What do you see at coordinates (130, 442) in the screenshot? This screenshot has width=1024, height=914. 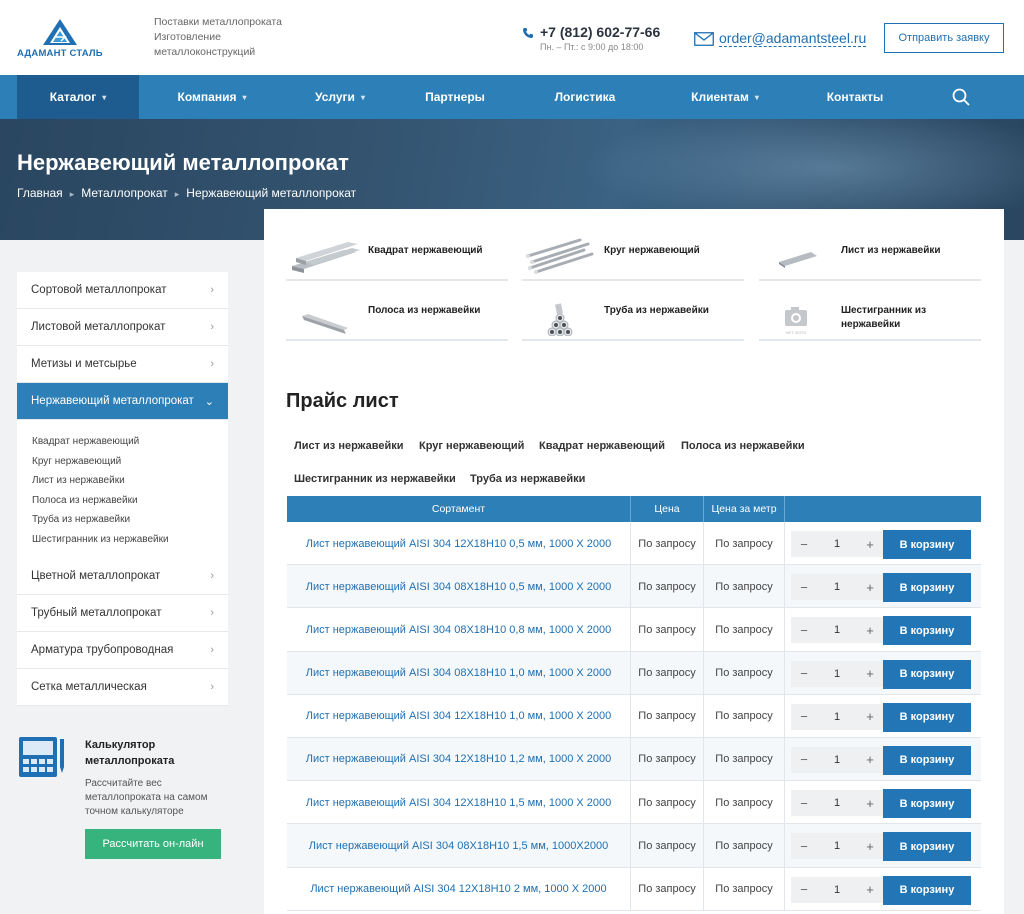 I see `sidebar-subitem: Квадрат нержавеющий` at bounding box center [130, 442].